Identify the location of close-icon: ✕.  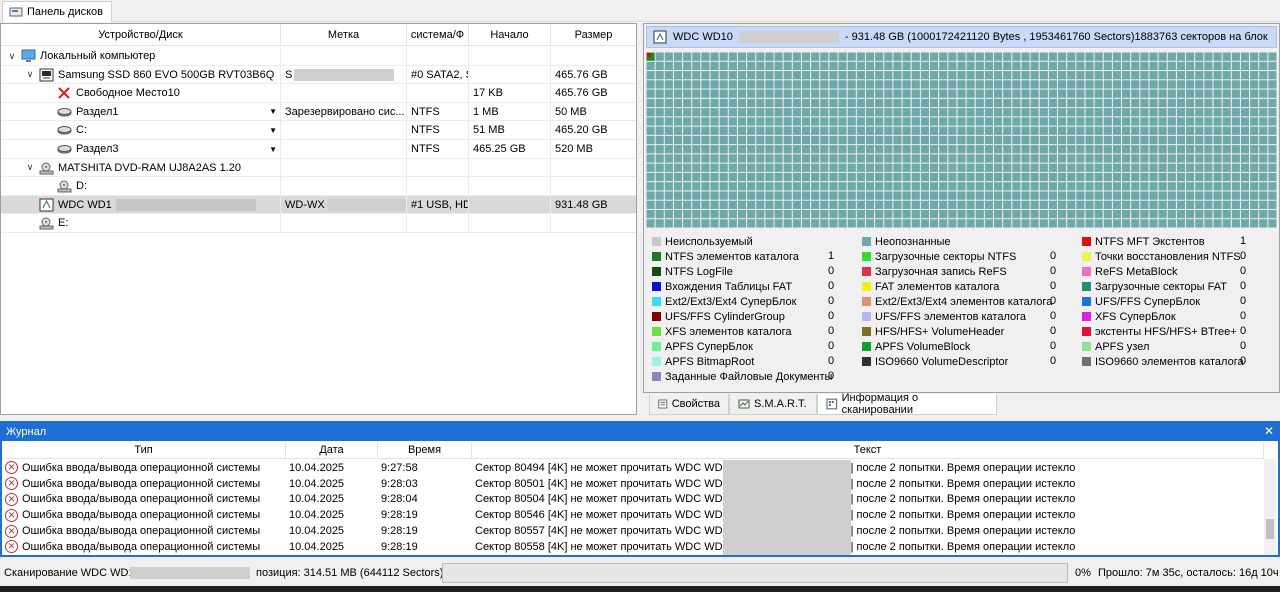
(1269, 431).